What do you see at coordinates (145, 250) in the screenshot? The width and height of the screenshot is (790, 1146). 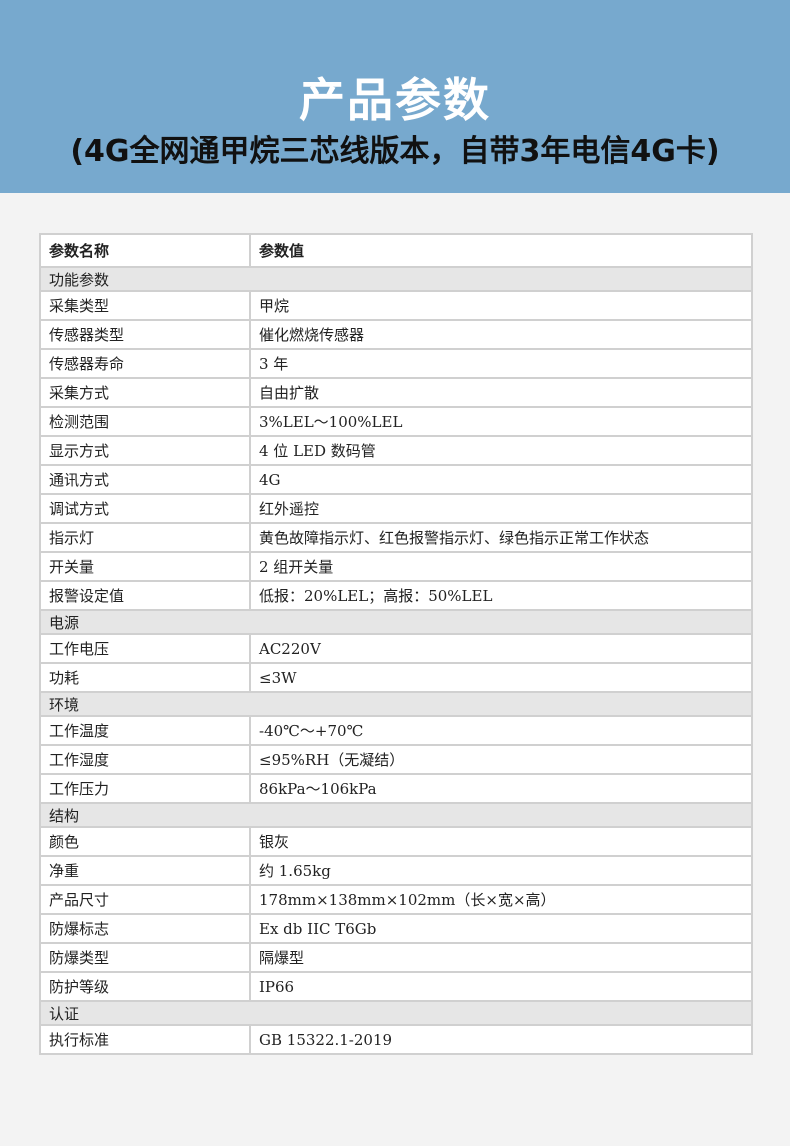 I see `header-param-name: 参数名称` at bounding box center [145, 250].